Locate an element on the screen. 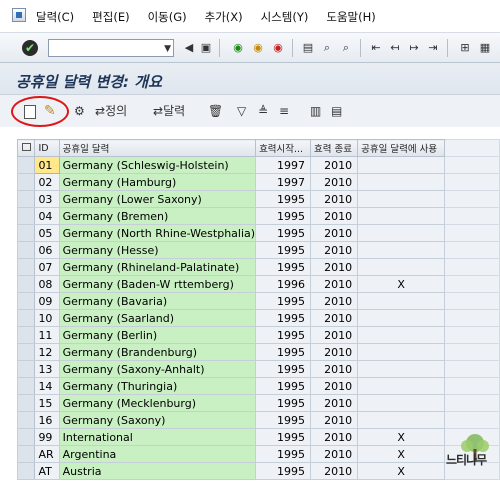 This screenshot has width=500, height=481. id-cell: AR is located at coordinates (47, 454).